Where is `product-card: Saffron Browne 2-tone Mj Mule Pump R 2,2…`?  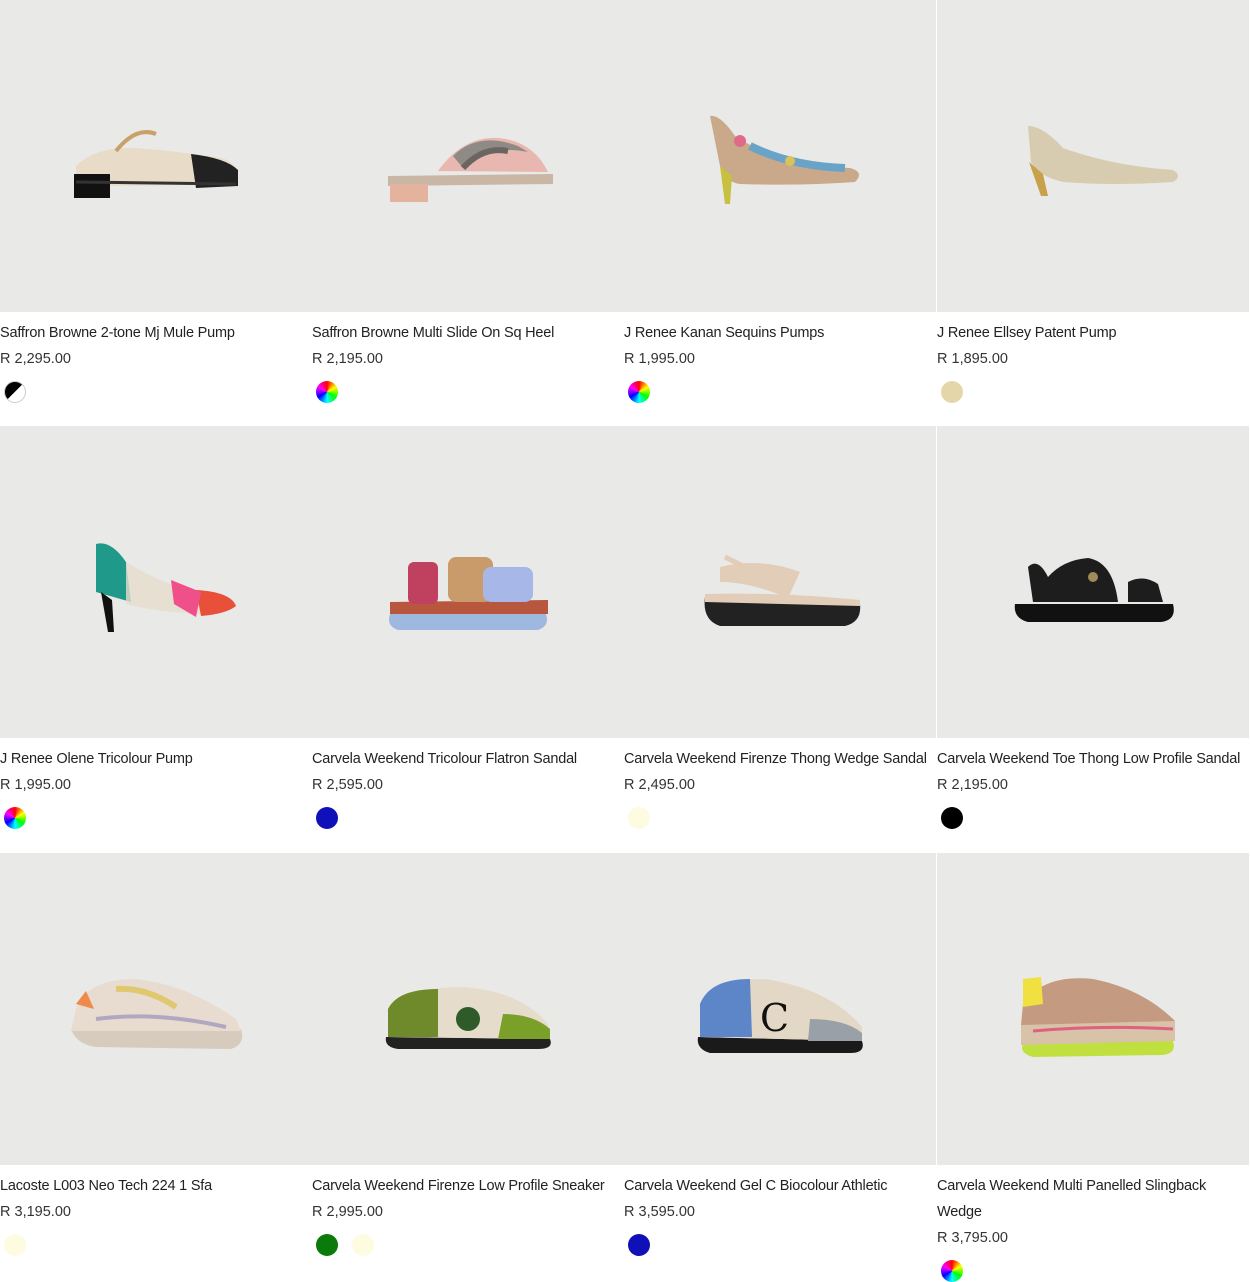 product-card: Saffron Browne 2-tone Mj Mule Pump R 2,2… is located at coordinates (156, 201).